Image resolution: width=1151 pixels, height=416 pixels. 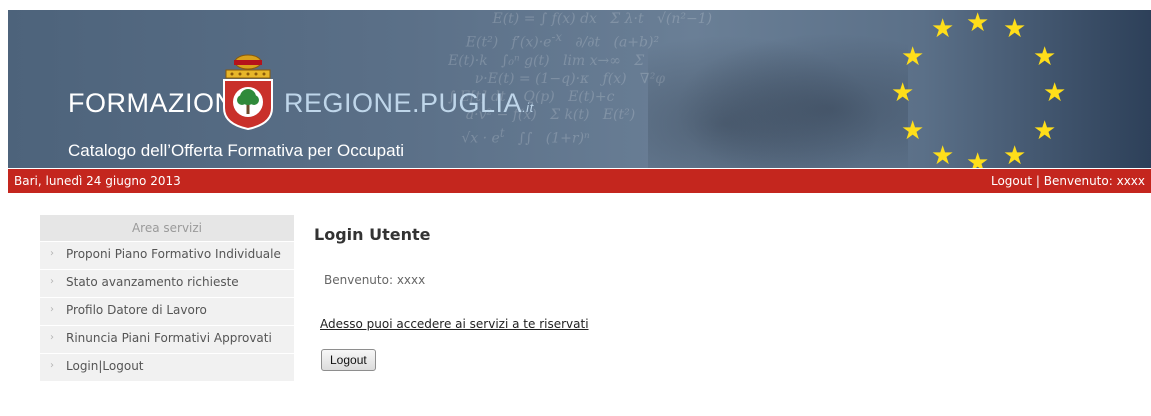 I want to click on sidebar-item-rinuncia-piani: › Rinuncia Piani Formativi Approvati, so click(x=167, y=340).